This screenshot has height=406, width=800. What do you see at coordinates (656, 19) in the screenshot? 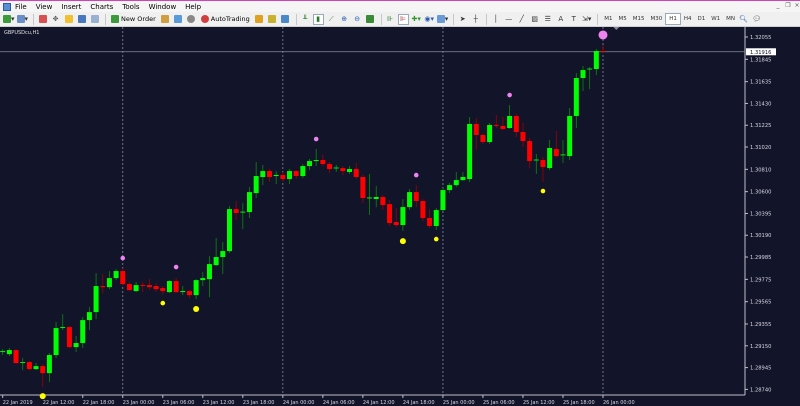
I see `timeframe-m30: M30` at bounding box center [656, 19].